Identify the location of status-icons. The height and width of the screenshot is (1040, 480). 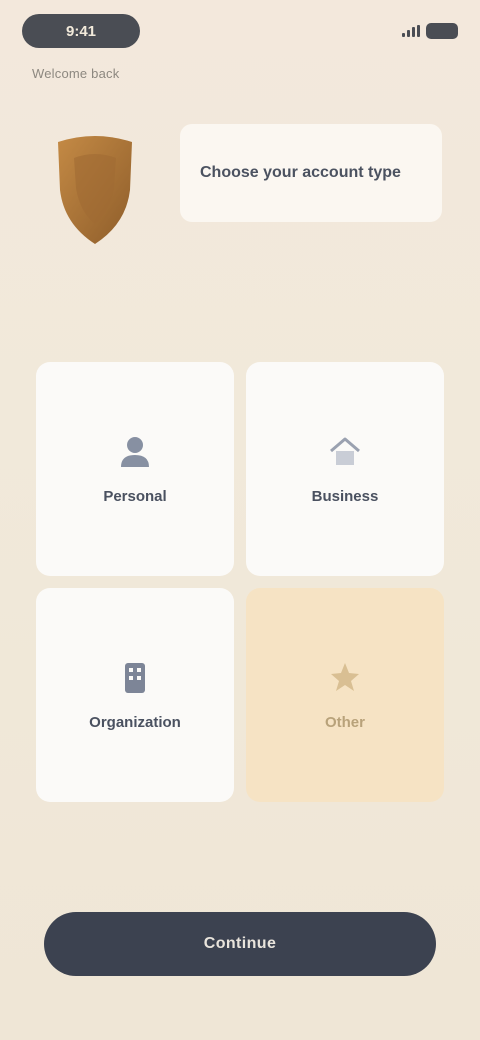
(430, 31).